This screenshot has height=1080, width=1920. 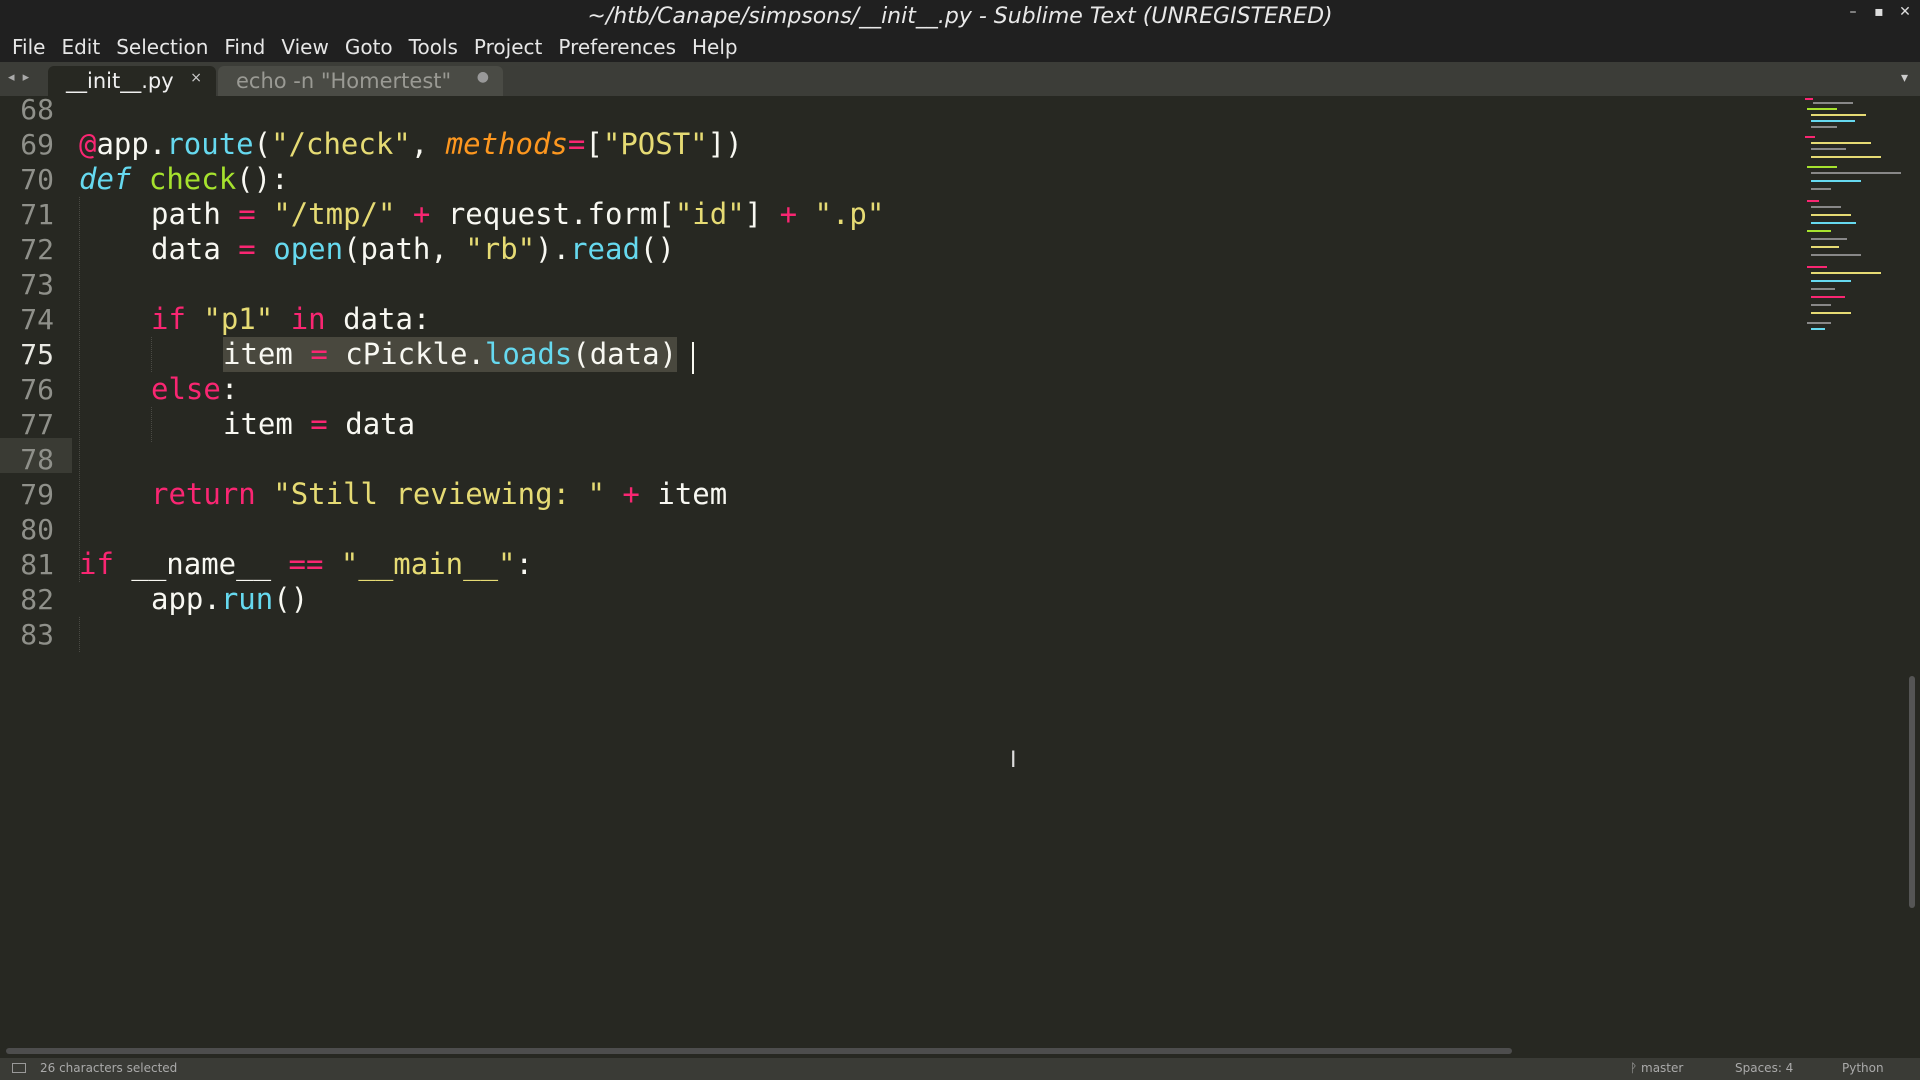 What do you see at coordinates (1905, 12) in the screenshot?
I see `close-window-button: ✕` at bounding box center [1905, 12].